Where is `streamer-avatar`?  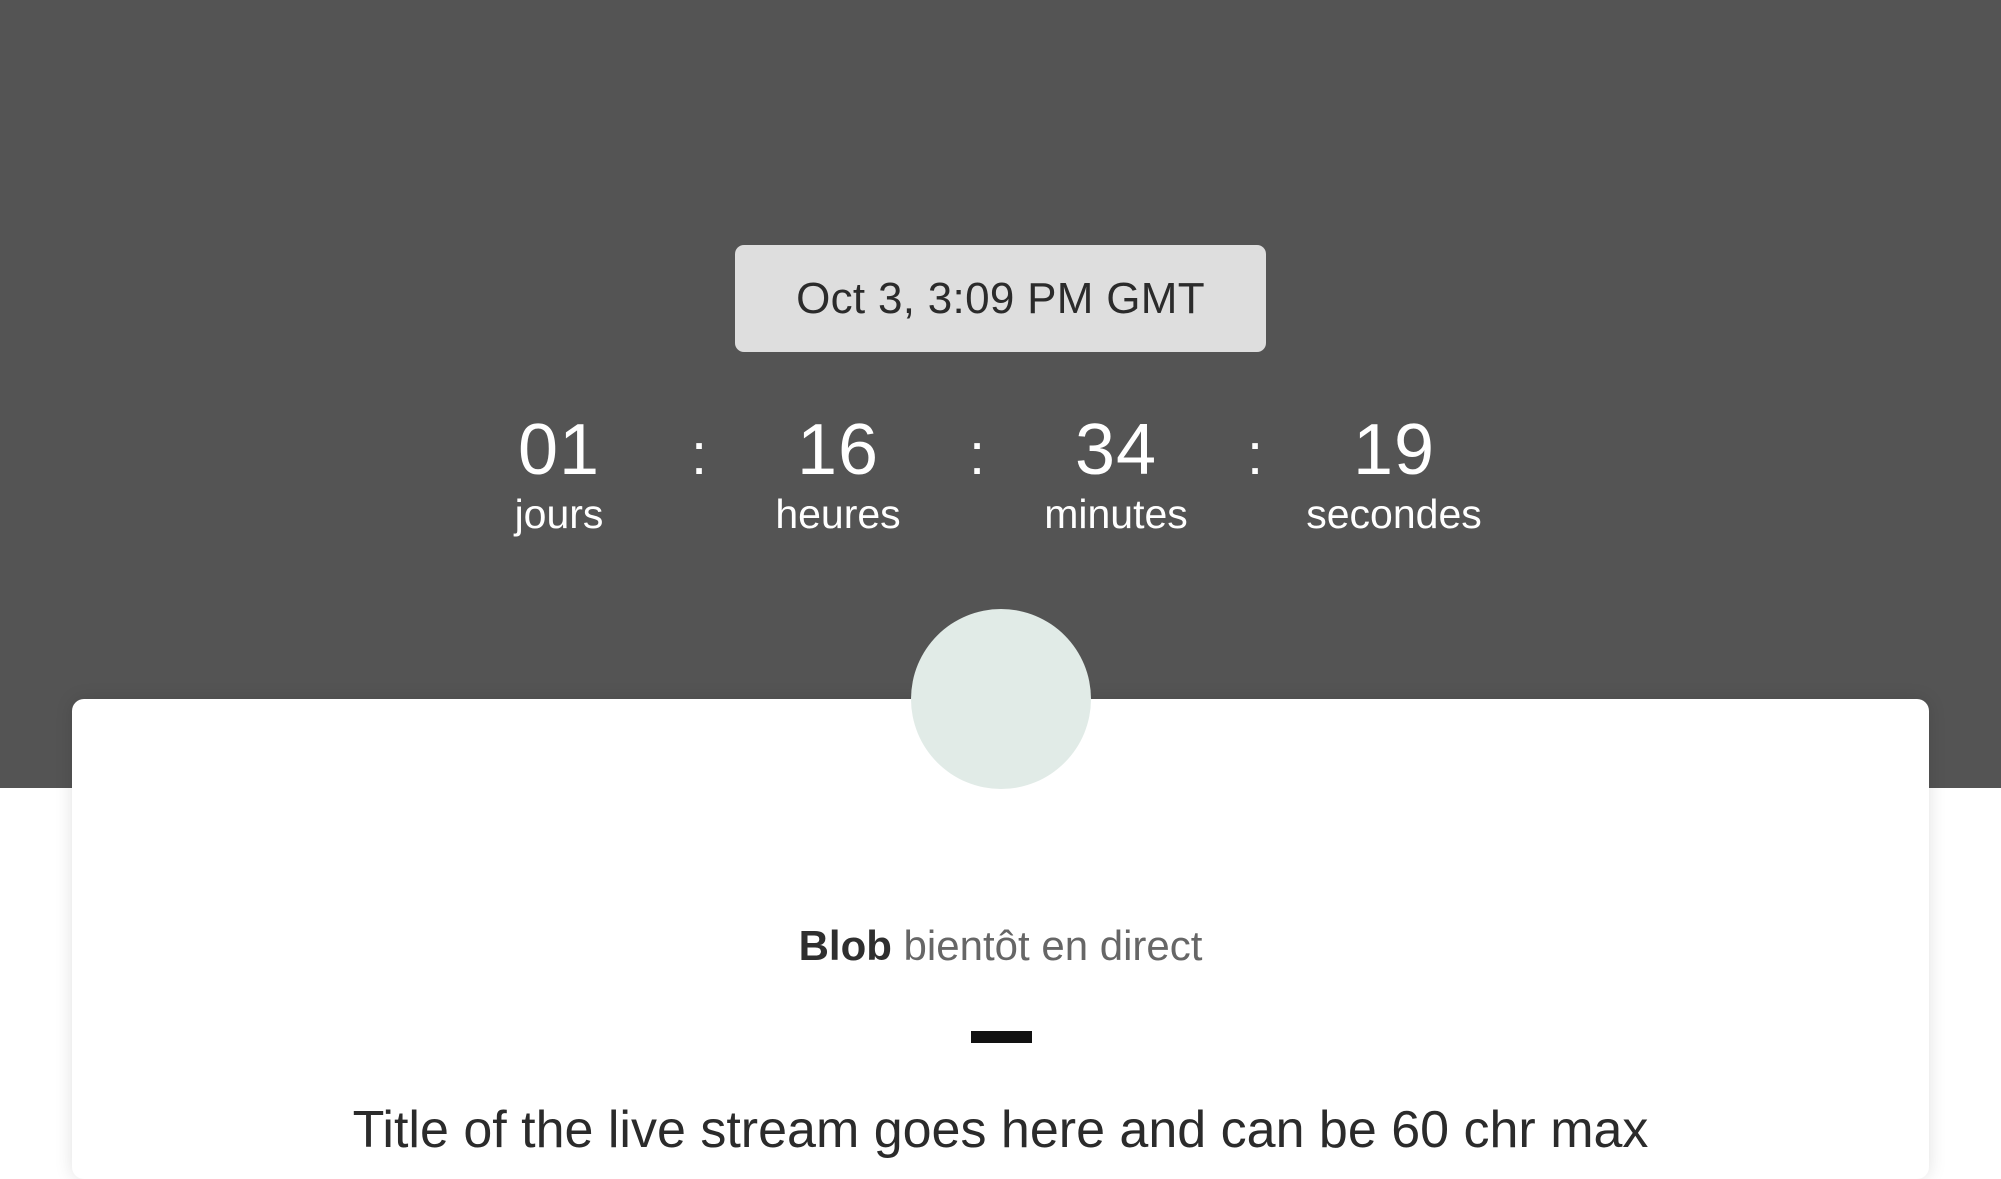 streamer-avatar is located at coordinates (1001, 699).